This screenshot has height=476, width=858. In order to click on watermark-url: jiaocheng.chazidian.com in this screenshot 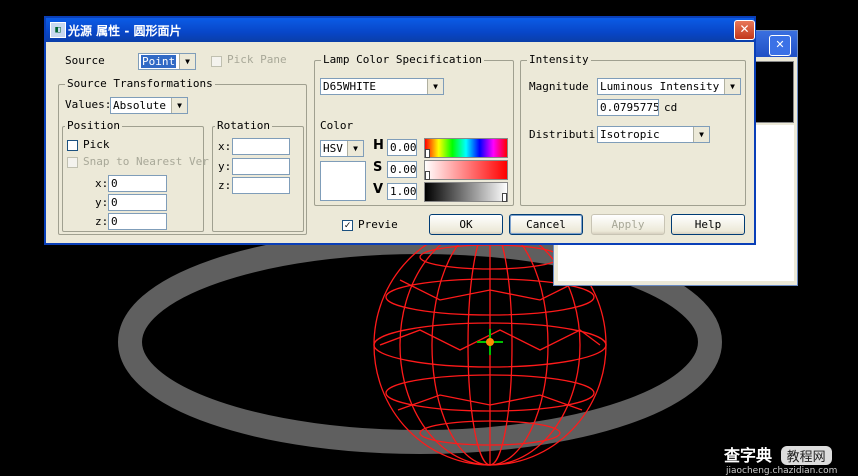, I will do `click(782, 471)`.